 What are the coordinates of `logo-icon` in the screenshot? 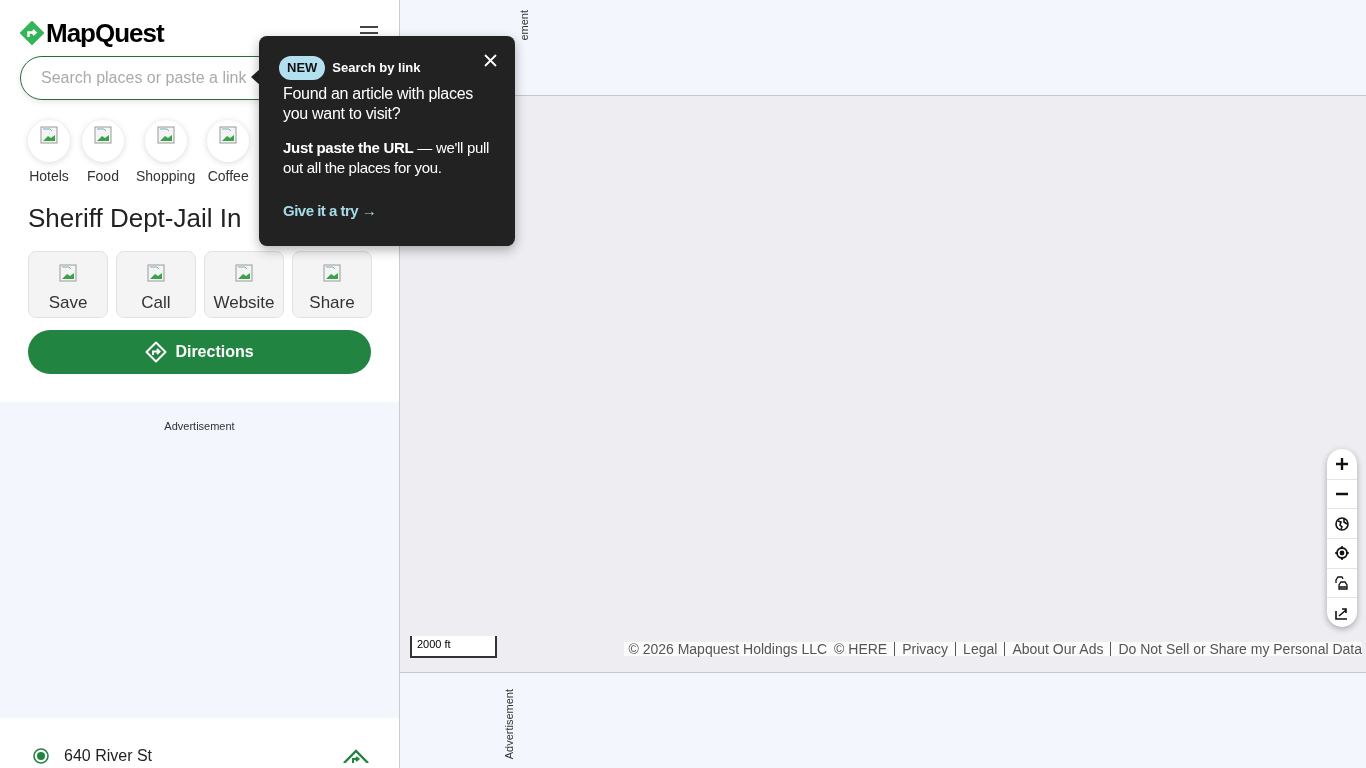 It's located at (32, 33).